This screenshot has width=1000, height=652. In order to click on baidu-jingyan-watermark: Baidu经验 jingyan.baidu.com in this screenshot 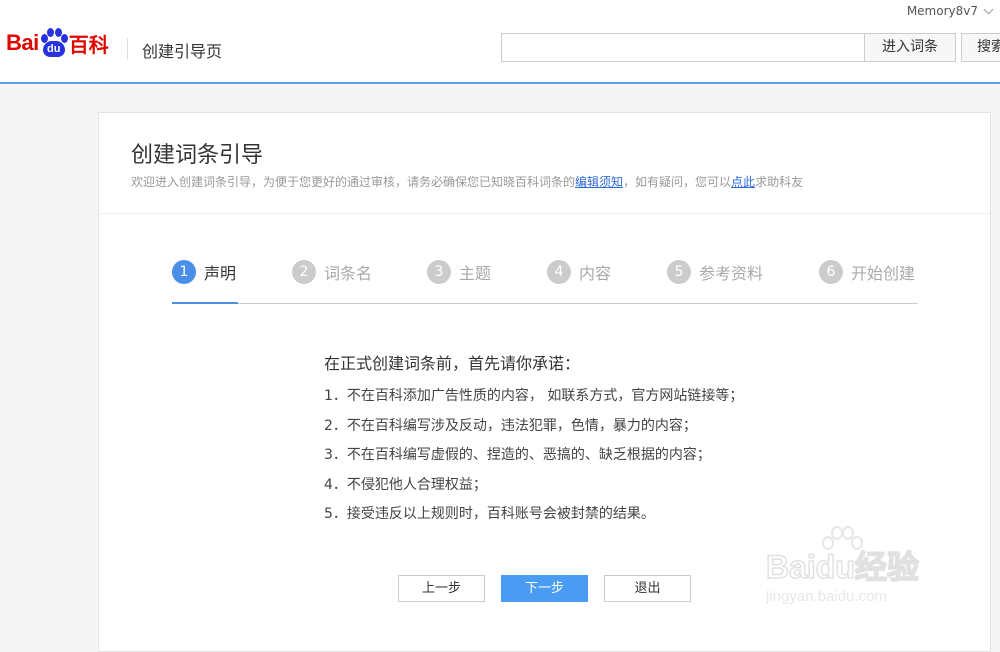, I will do `click(875, 571)`.